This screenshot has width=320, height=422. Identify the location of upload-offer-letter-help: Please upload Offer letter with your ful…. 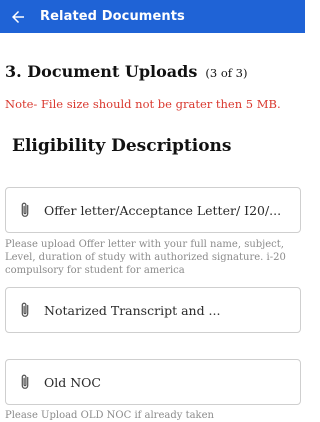
(145, 257).